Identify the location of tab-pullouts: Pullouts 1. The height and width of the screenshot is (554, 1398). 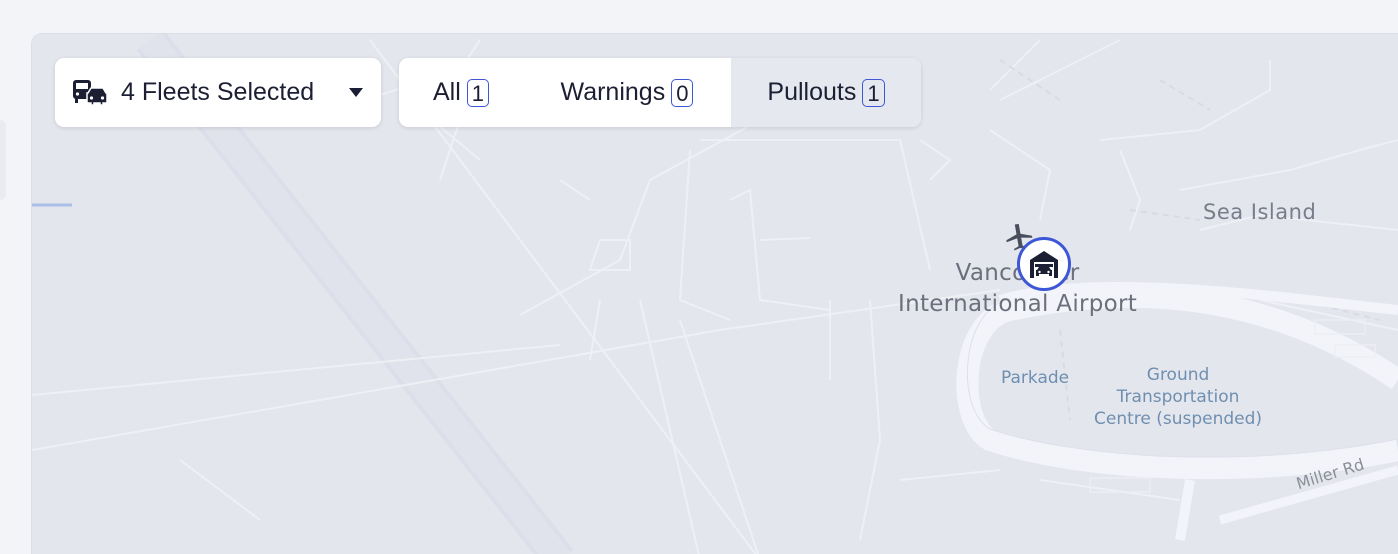
(826, 92).